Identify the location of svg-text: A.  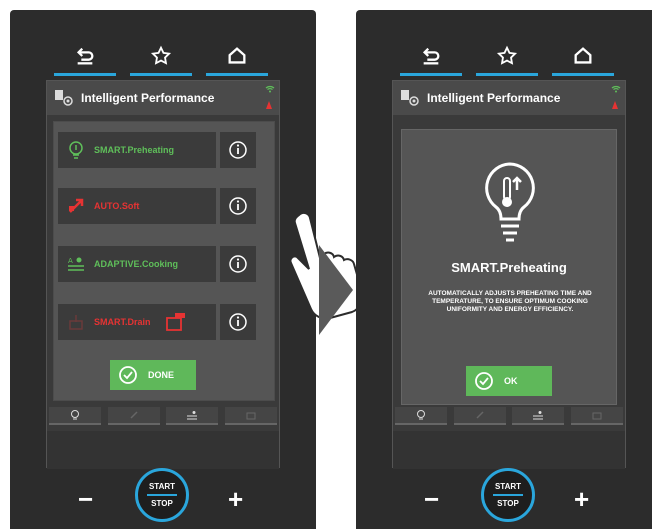
(70, 261).